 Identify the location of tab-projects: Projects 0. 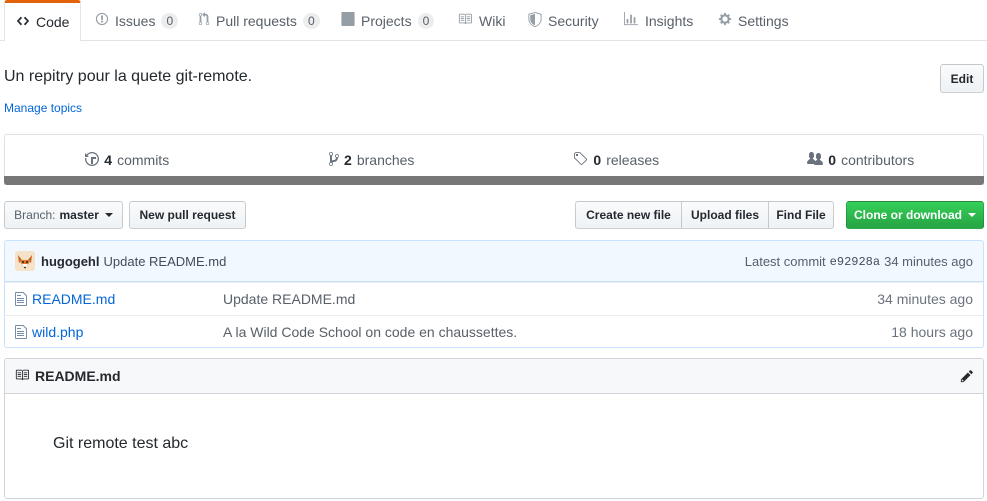
(387, 20).